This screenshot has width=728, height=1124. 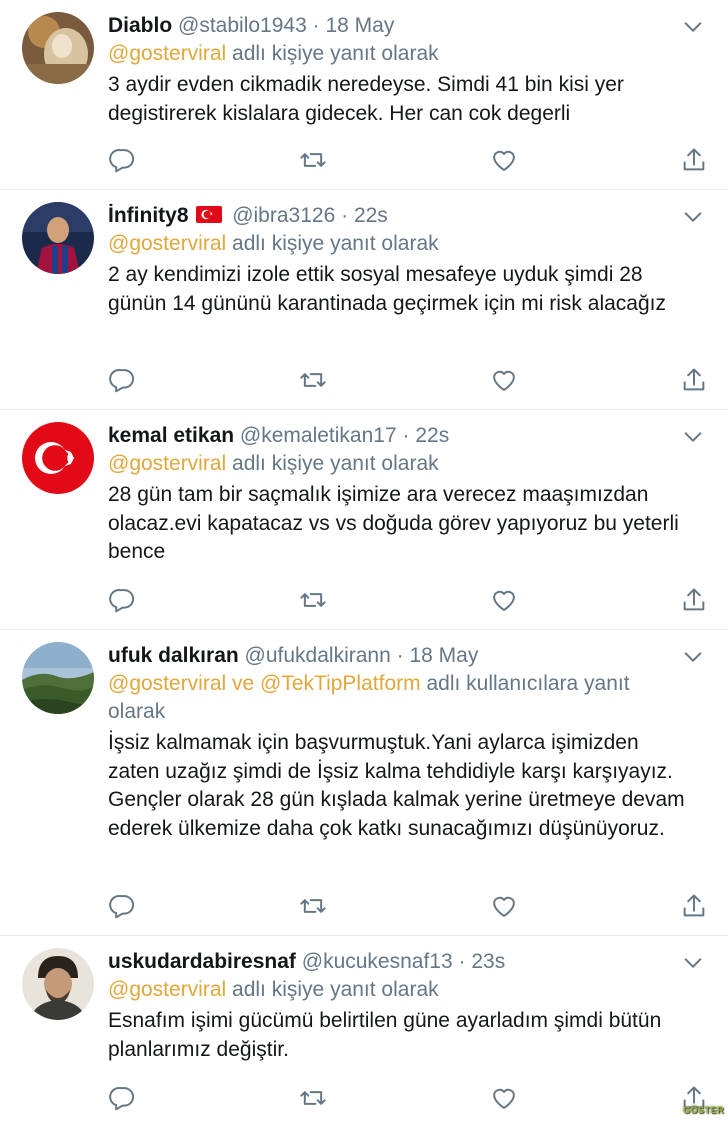 I want to click on author-handle: @kucukesnaf13, so click(x=377, y=961).